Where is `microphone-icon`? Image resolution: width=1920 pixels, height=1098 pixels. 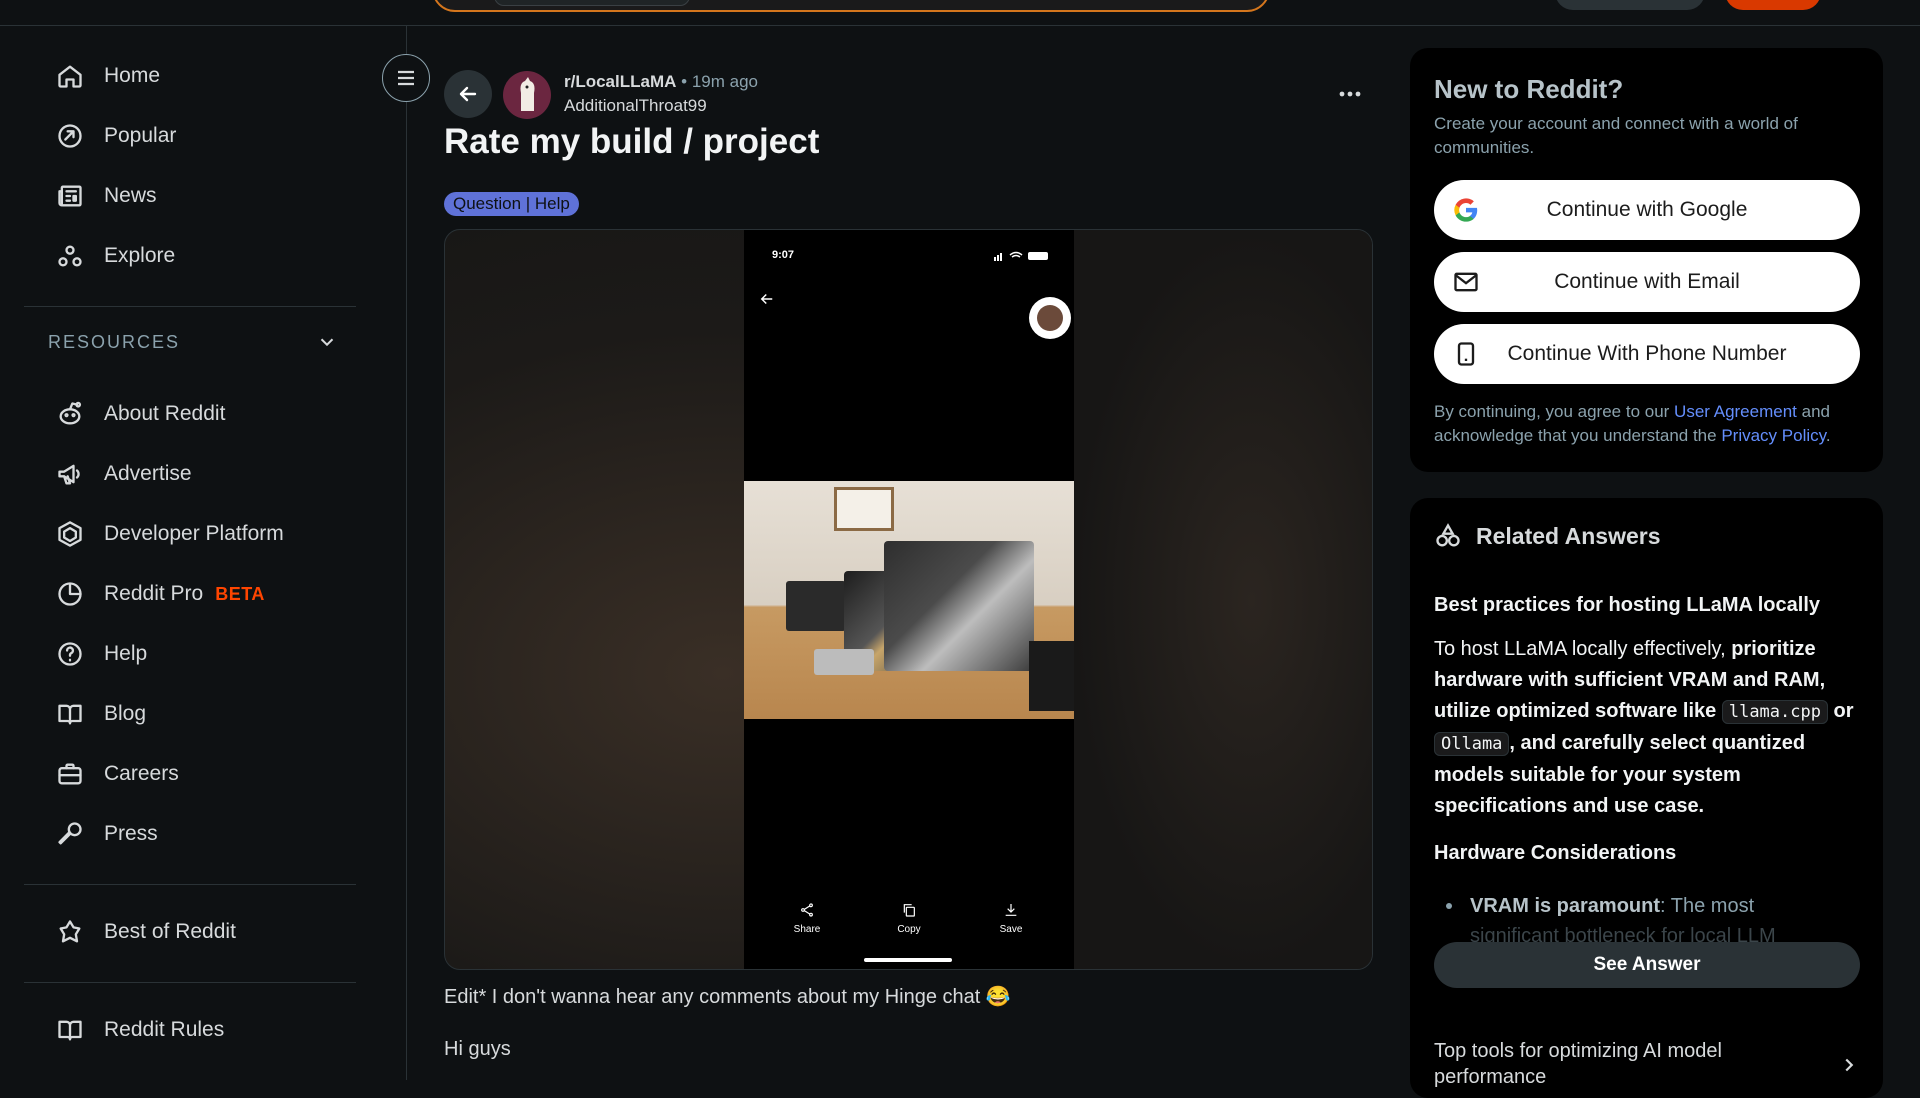
microphone-icon is located at coordinates (70, 834).